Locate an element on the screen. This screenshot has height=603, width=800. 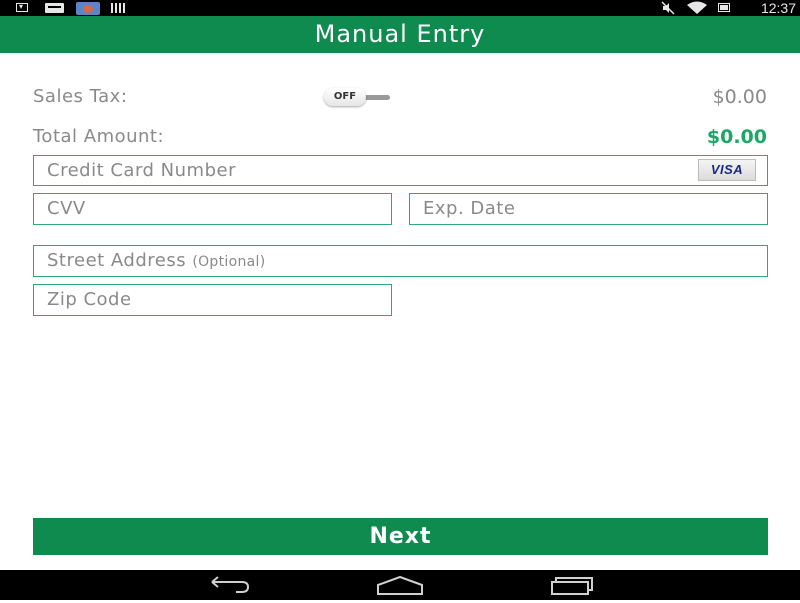
app-header: Manual Entry is located at coordinates (400, 34).